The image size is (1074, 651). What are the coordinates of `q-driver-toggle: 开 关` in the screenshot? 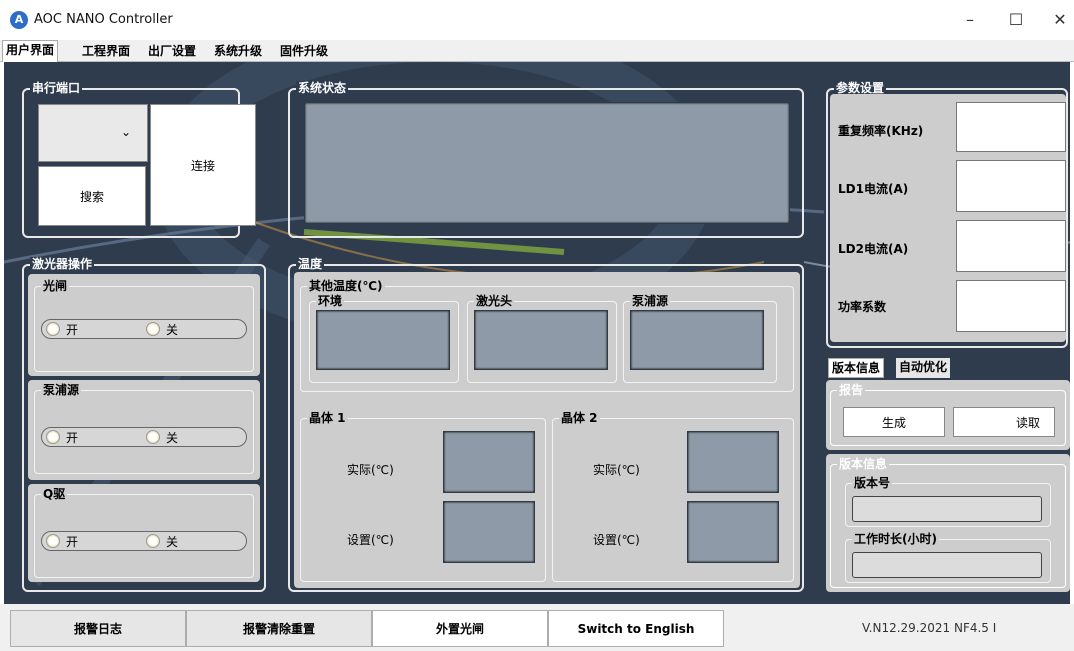 It's located at (144, 541).